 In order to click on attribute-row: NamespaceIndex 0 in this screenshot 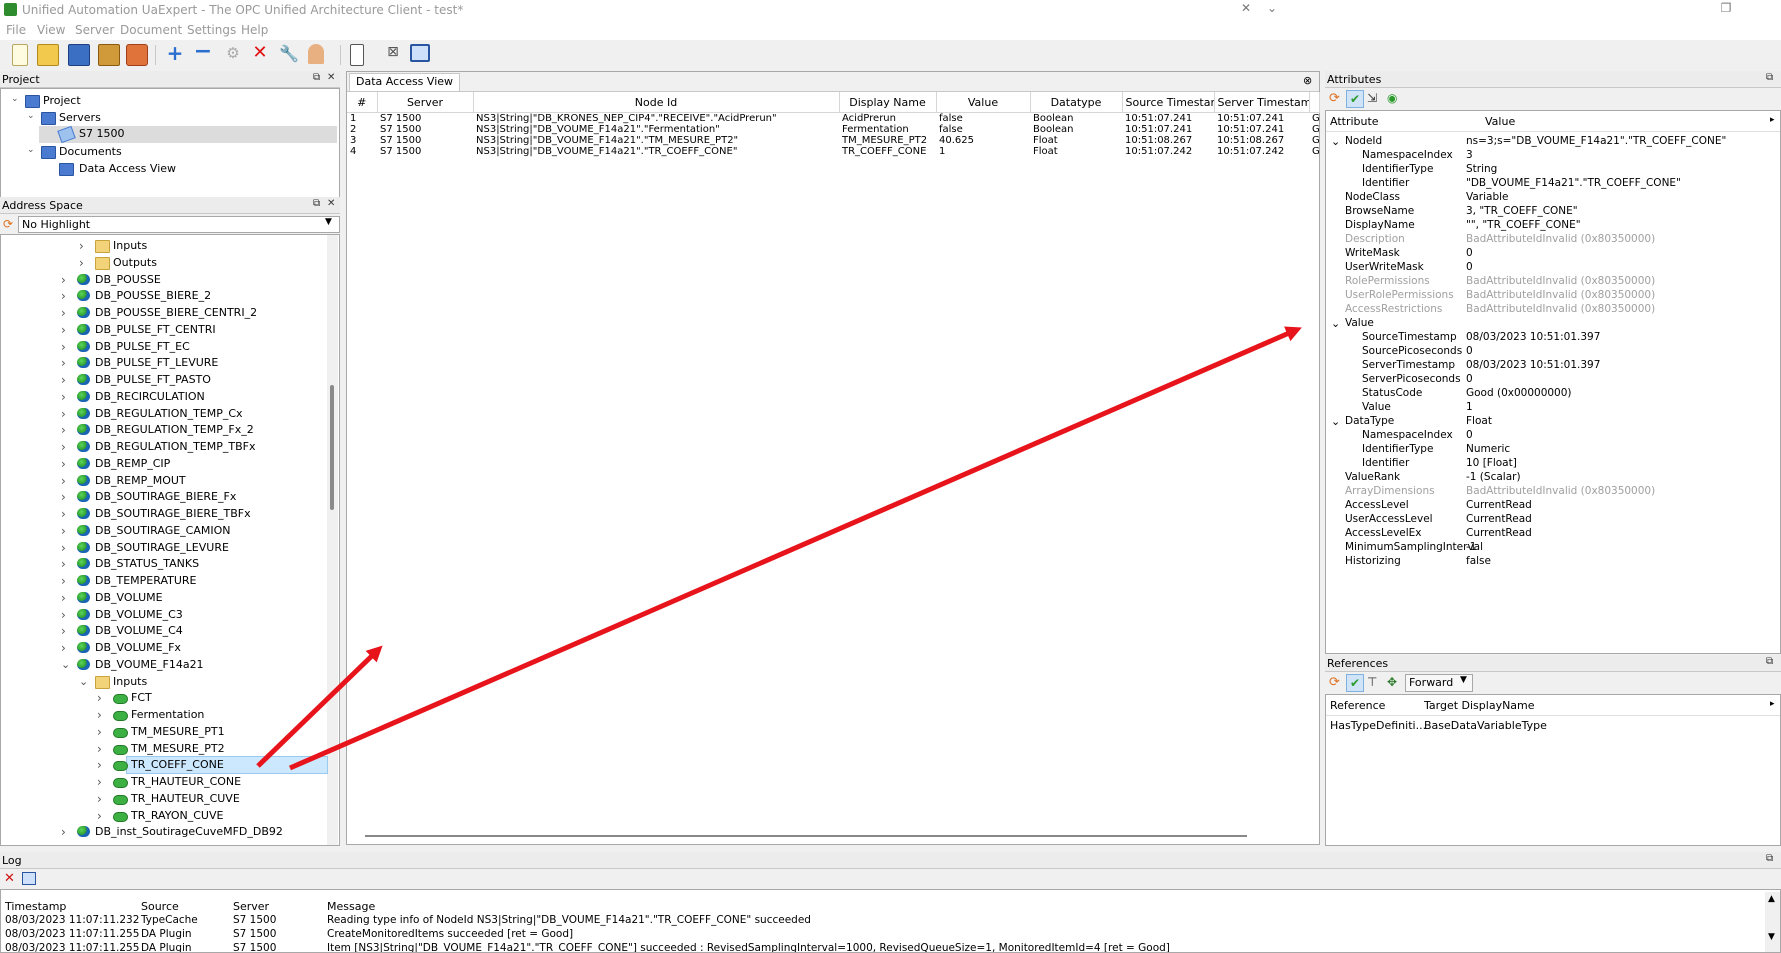, I will do `click(1553, 436)`.